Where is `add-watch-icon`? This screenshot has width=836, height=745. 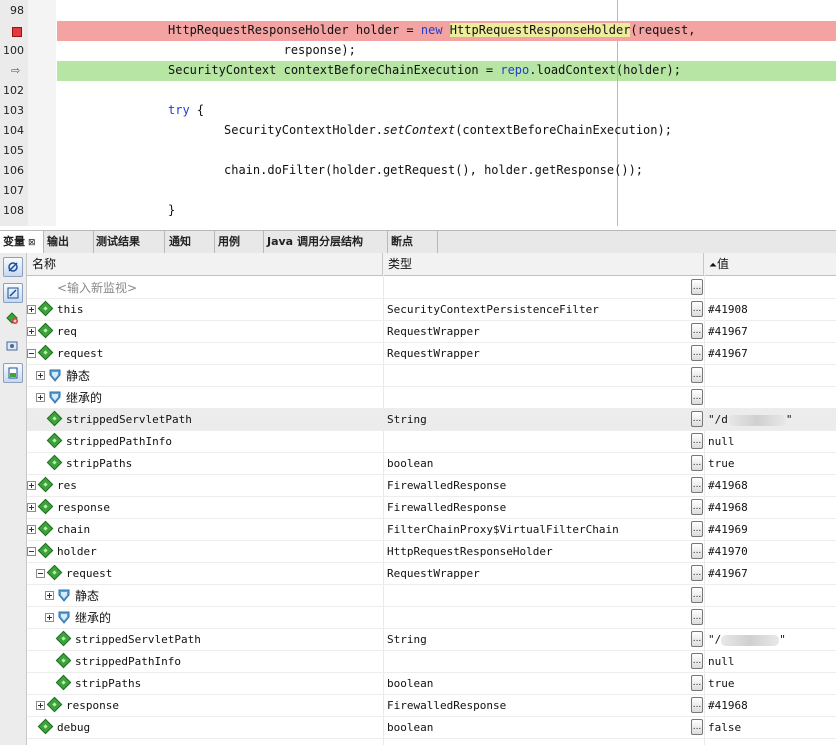
add-watch-icon is located at coordinates (12, 318).